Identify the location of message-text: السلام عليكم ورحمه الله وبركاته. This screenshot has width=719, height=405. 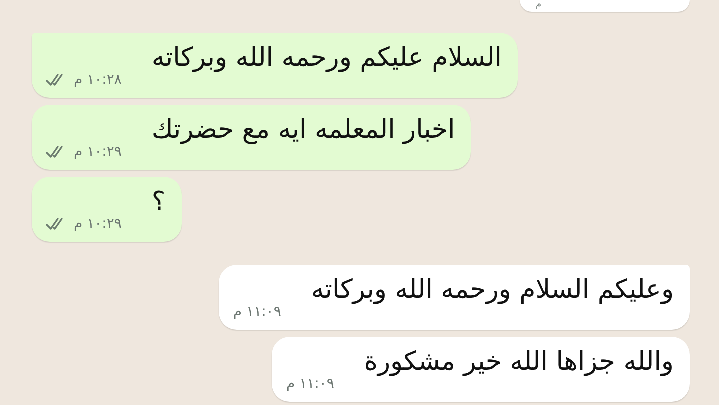
(327, 58).